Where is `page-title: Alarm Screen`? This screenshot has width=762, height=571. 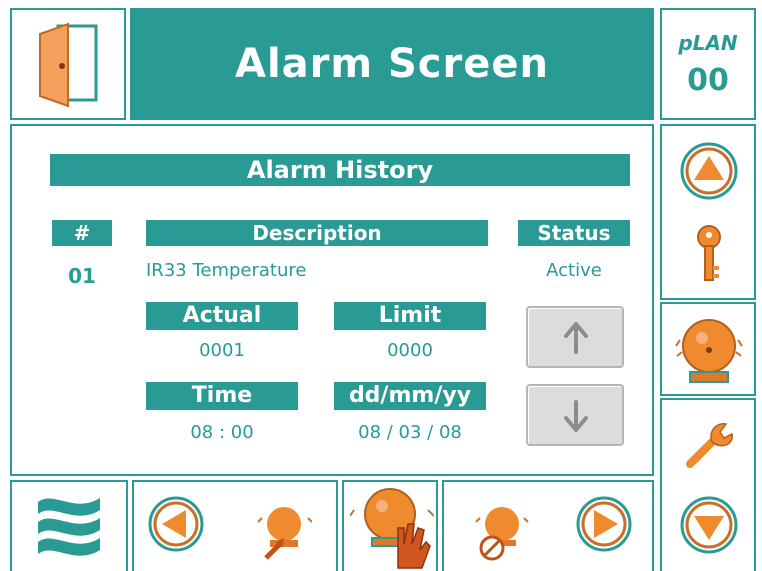
page-title: Alarm Screen is located at coordinates (392, 64).